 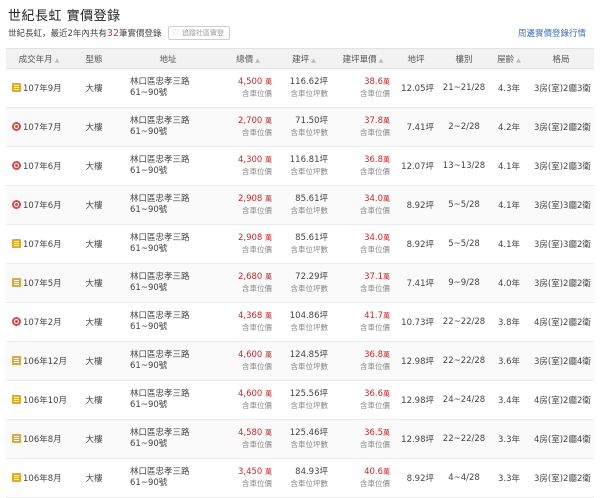 I want to click on building-area-cell: 85.61坪 含車位坪數, so click(x=304, y=205).